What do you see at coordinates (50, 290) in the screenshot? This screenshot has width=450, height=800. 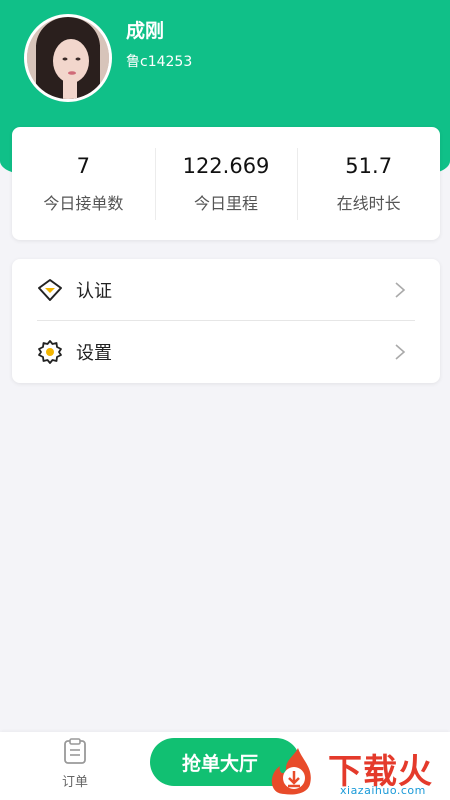 I see `diamond-badge-icon` at bounding box center [50, 290].